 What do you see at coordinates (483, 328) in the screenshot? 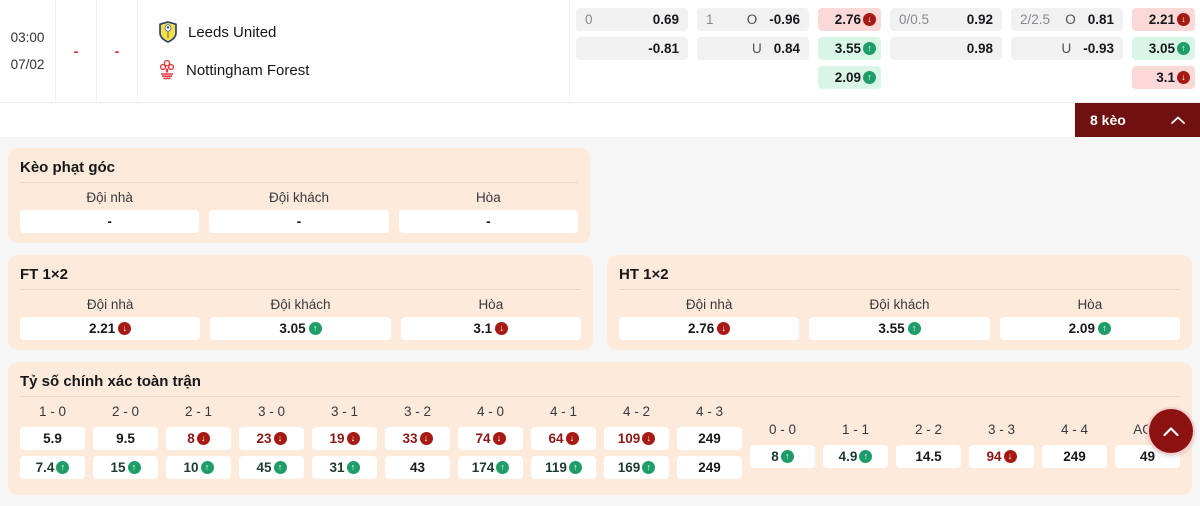
I see `odds-value: 3.1` at bounding box center [483, 328].